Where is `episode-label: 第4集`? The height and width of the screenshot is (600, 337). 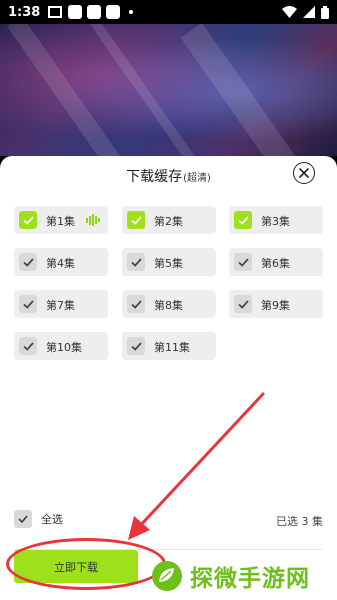 episode-label: 第4集 is located at coordinates (60, 263).